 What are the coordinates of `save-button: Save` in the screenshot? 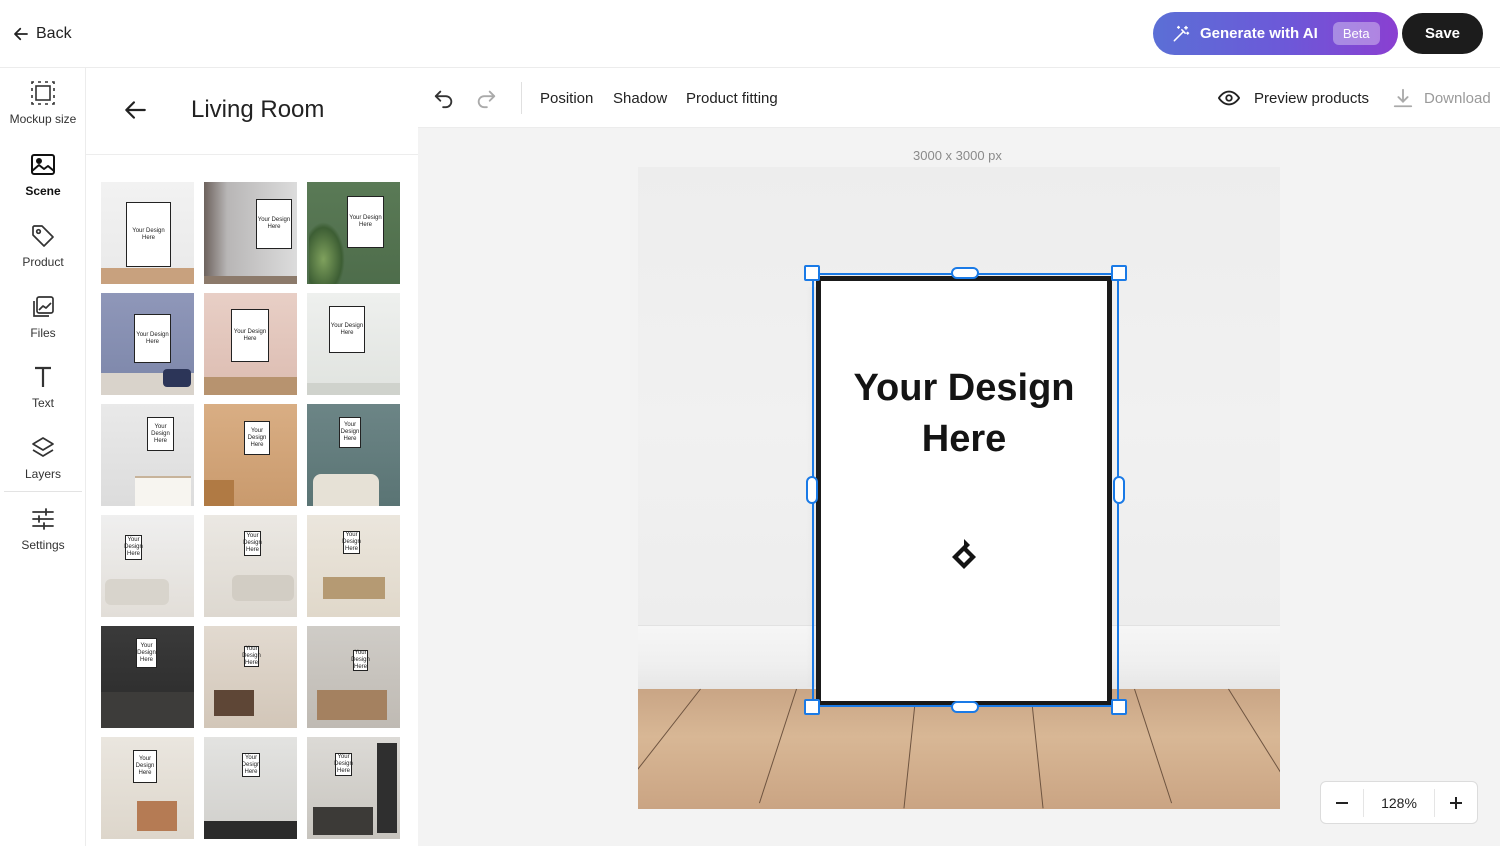 It's located at (1442, 33).